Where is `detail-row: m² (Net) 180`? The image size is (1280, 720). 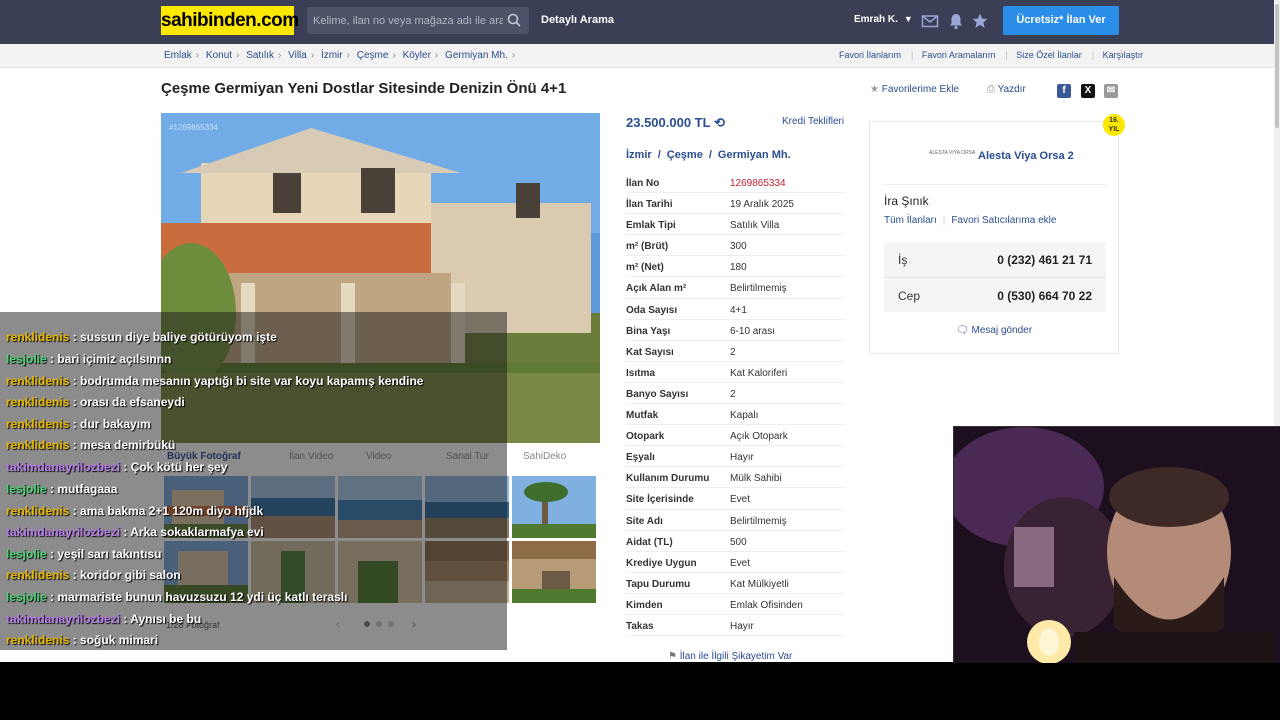
detail-row: m² (Net) 180 is located at coordinates (735, 267).